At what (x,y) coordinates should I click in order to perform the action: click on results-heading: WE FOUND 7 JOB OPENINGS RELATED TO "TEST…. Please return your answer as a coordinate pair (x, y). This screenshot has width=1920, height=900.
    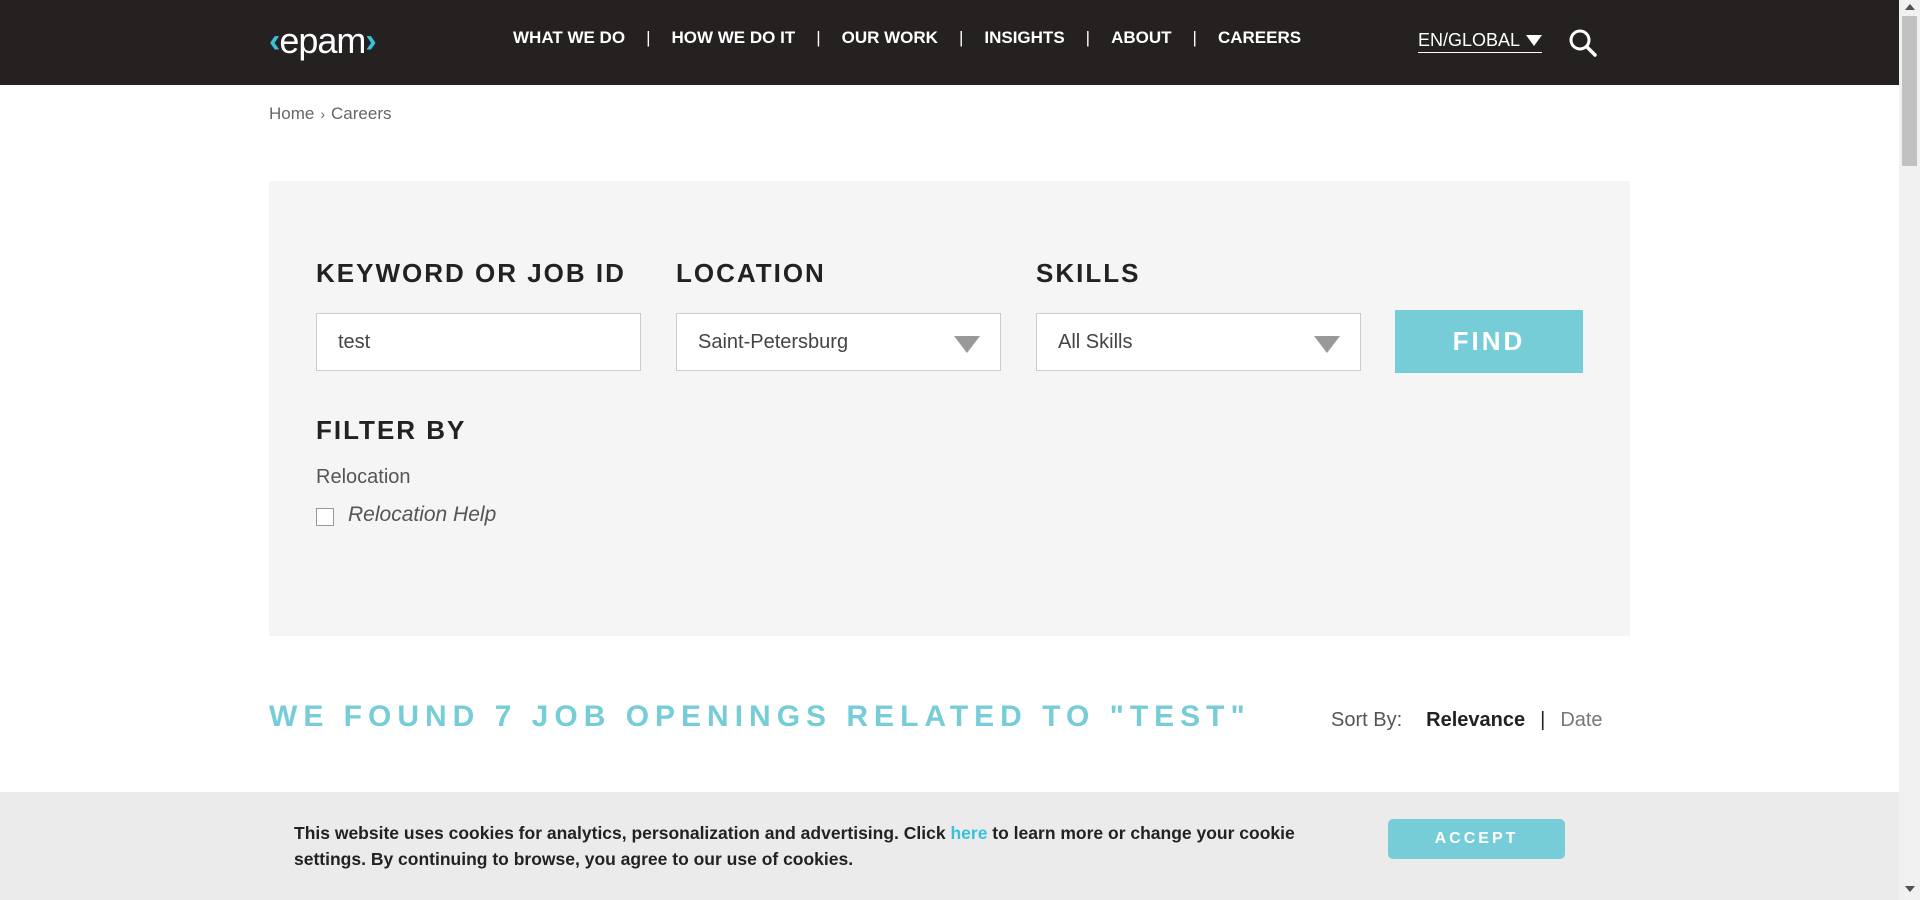
    Looking at the image, I should click on (760, 716).